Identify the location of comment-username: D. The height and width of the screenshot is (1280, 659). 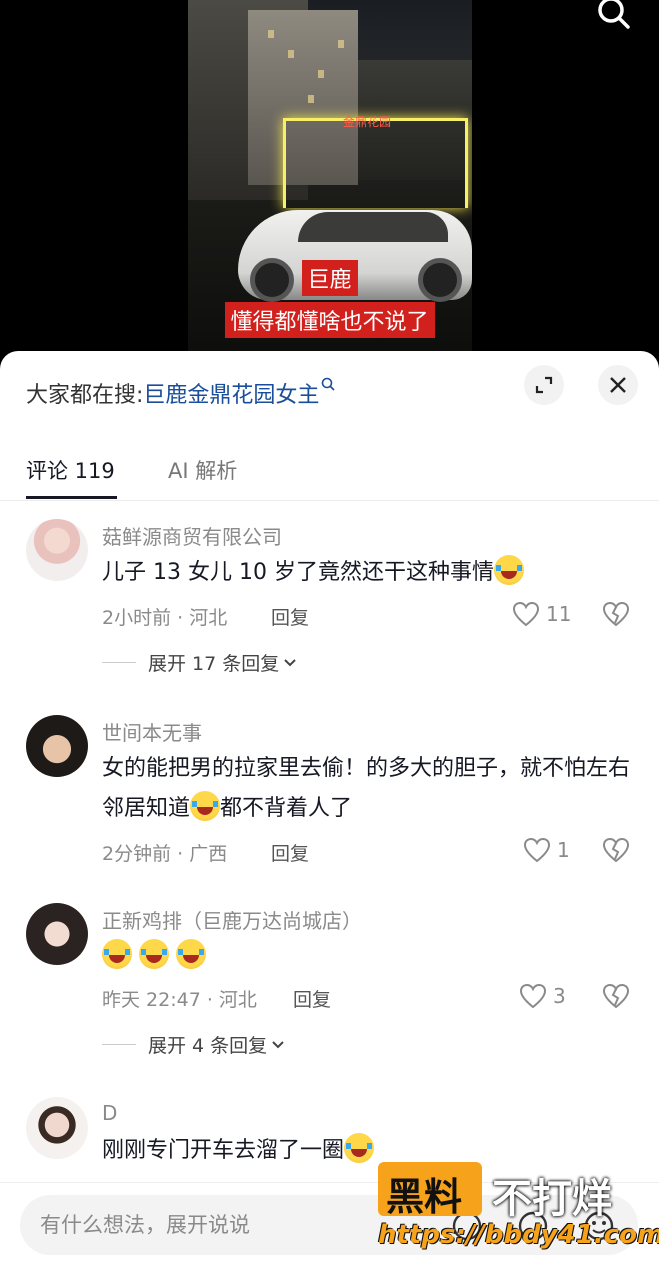
(109, 1113).